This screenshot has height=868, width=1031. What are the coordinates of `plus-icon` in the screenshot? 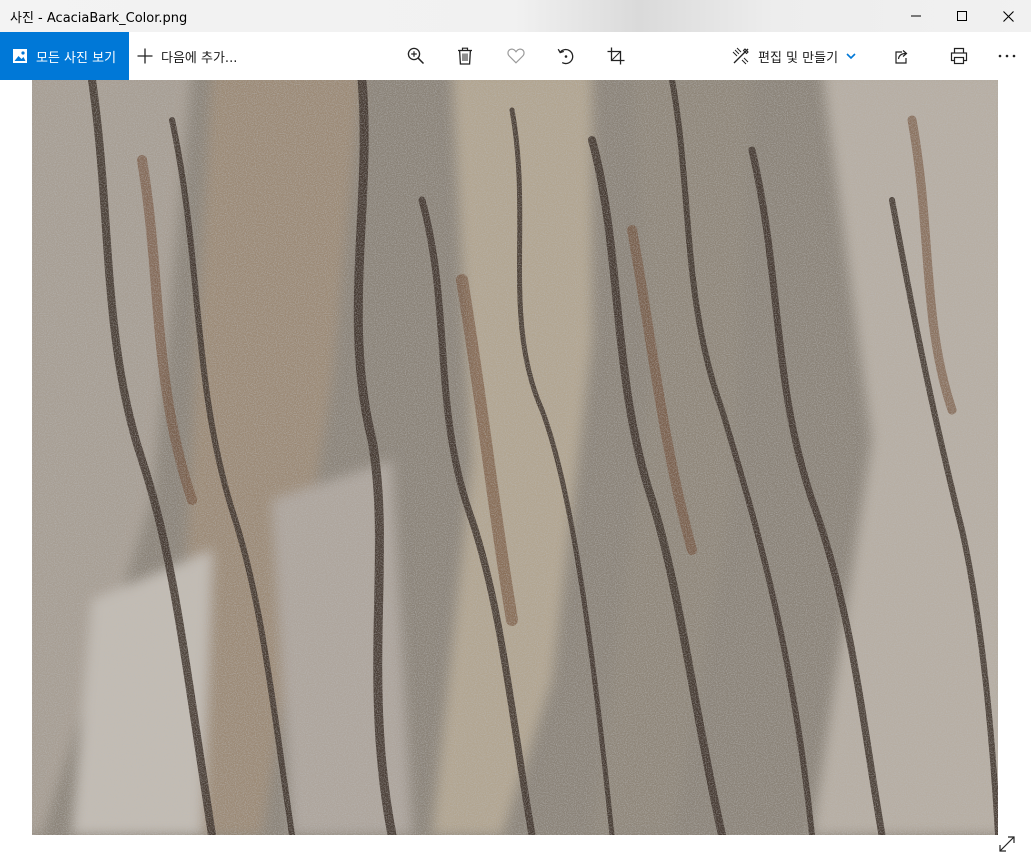 It's located at (145, 56).